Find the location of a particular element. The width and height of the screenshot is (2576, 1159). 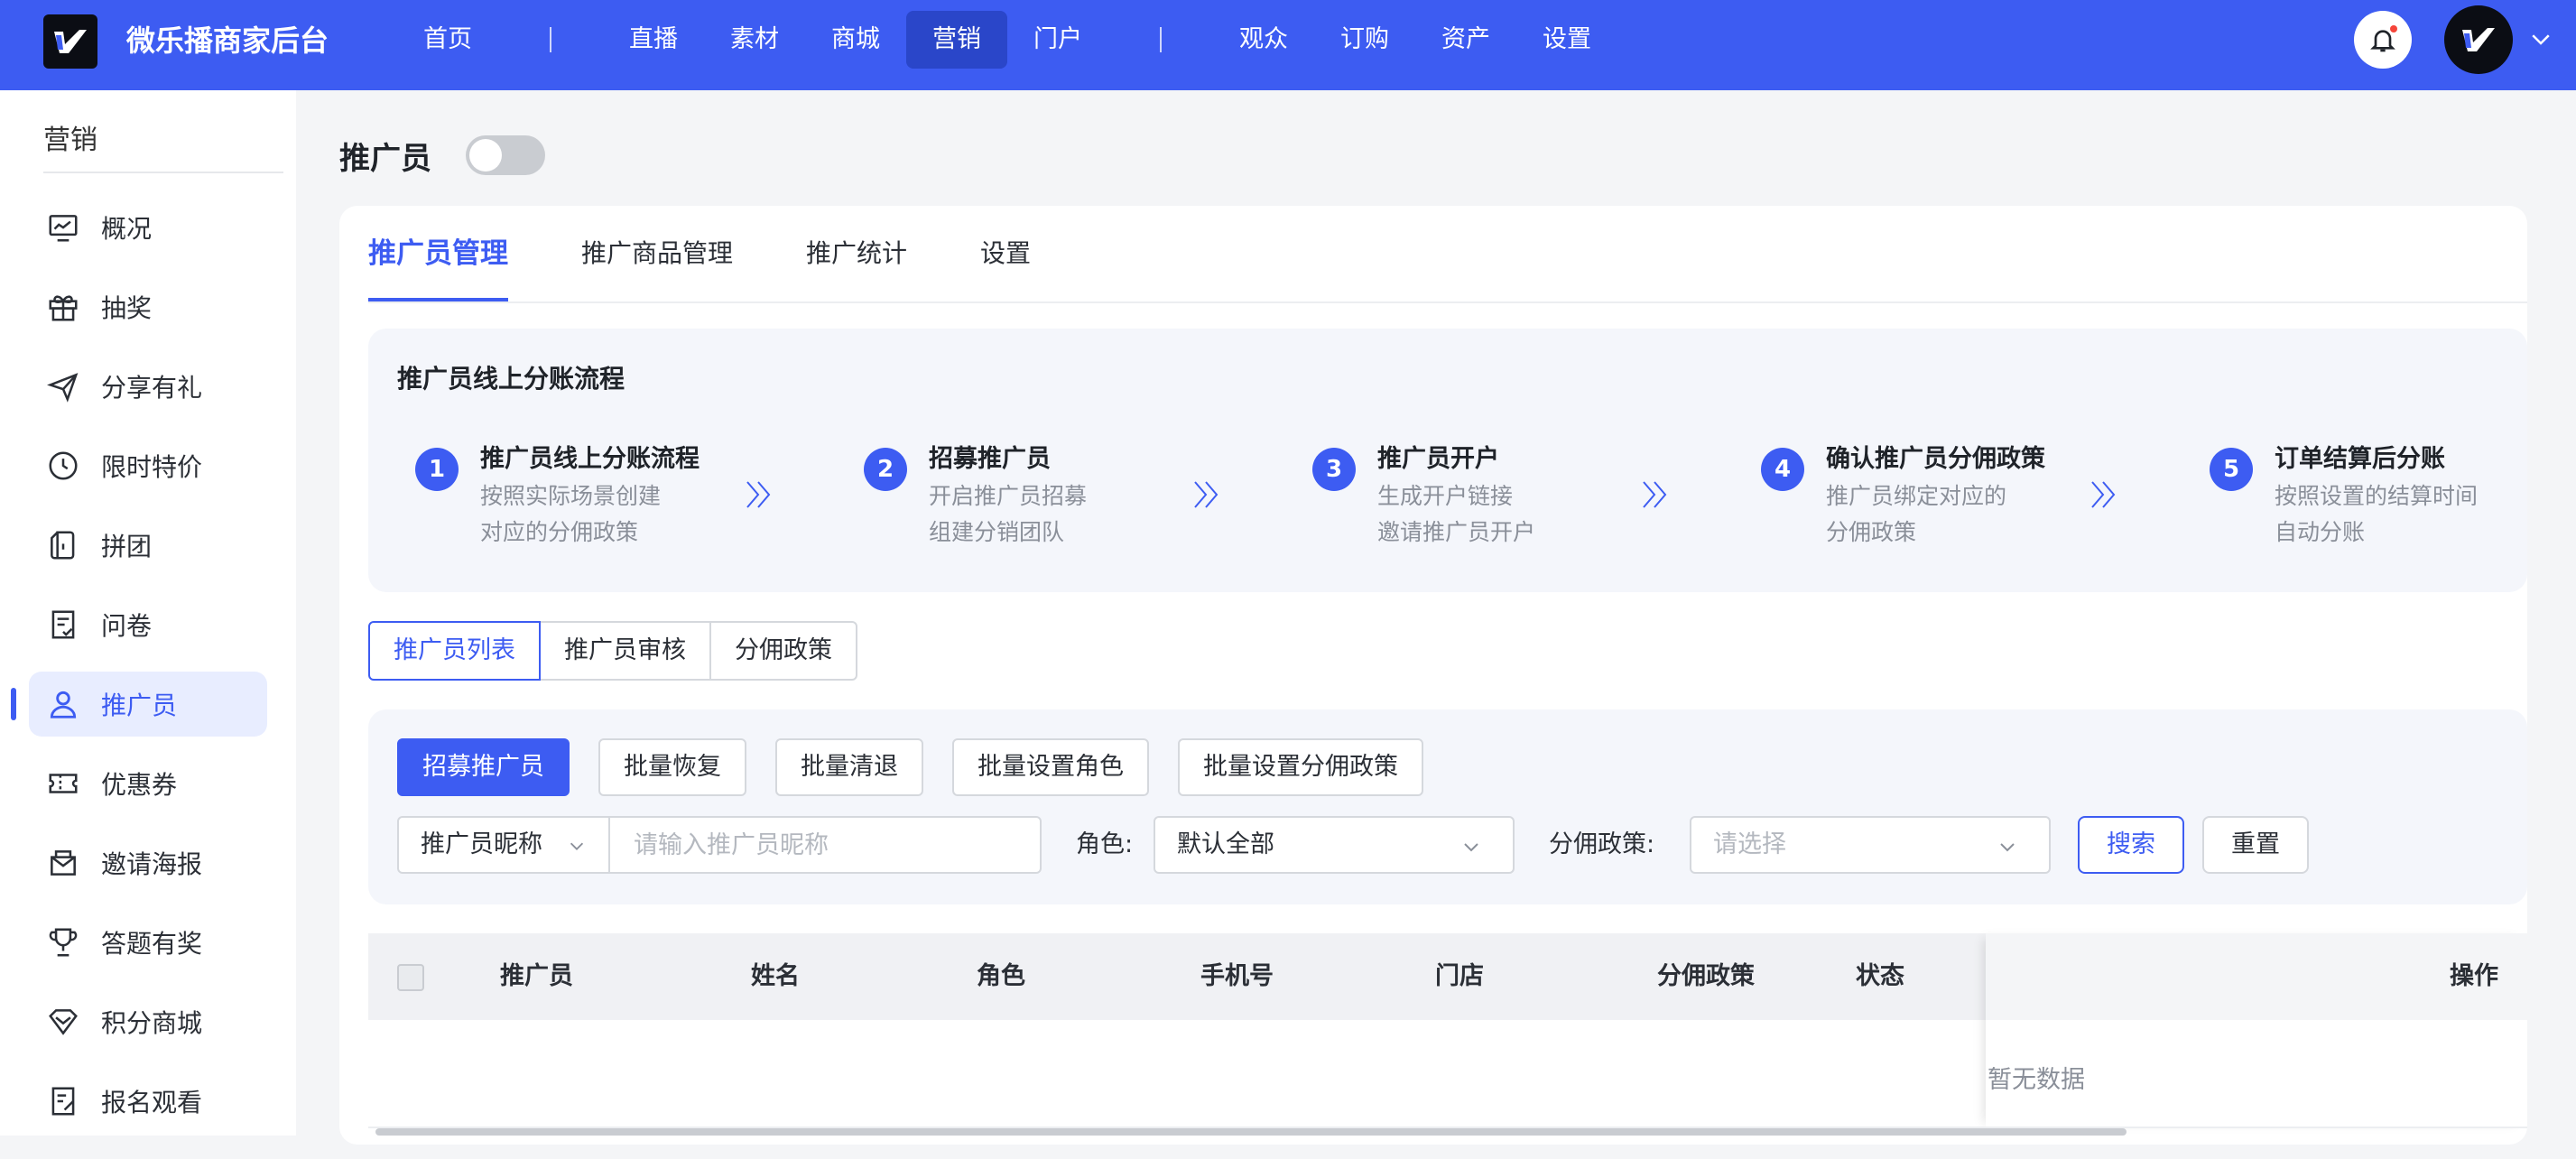

sidebar-item-share-gift: 分享有礼 is located at coordinates (148, 386).